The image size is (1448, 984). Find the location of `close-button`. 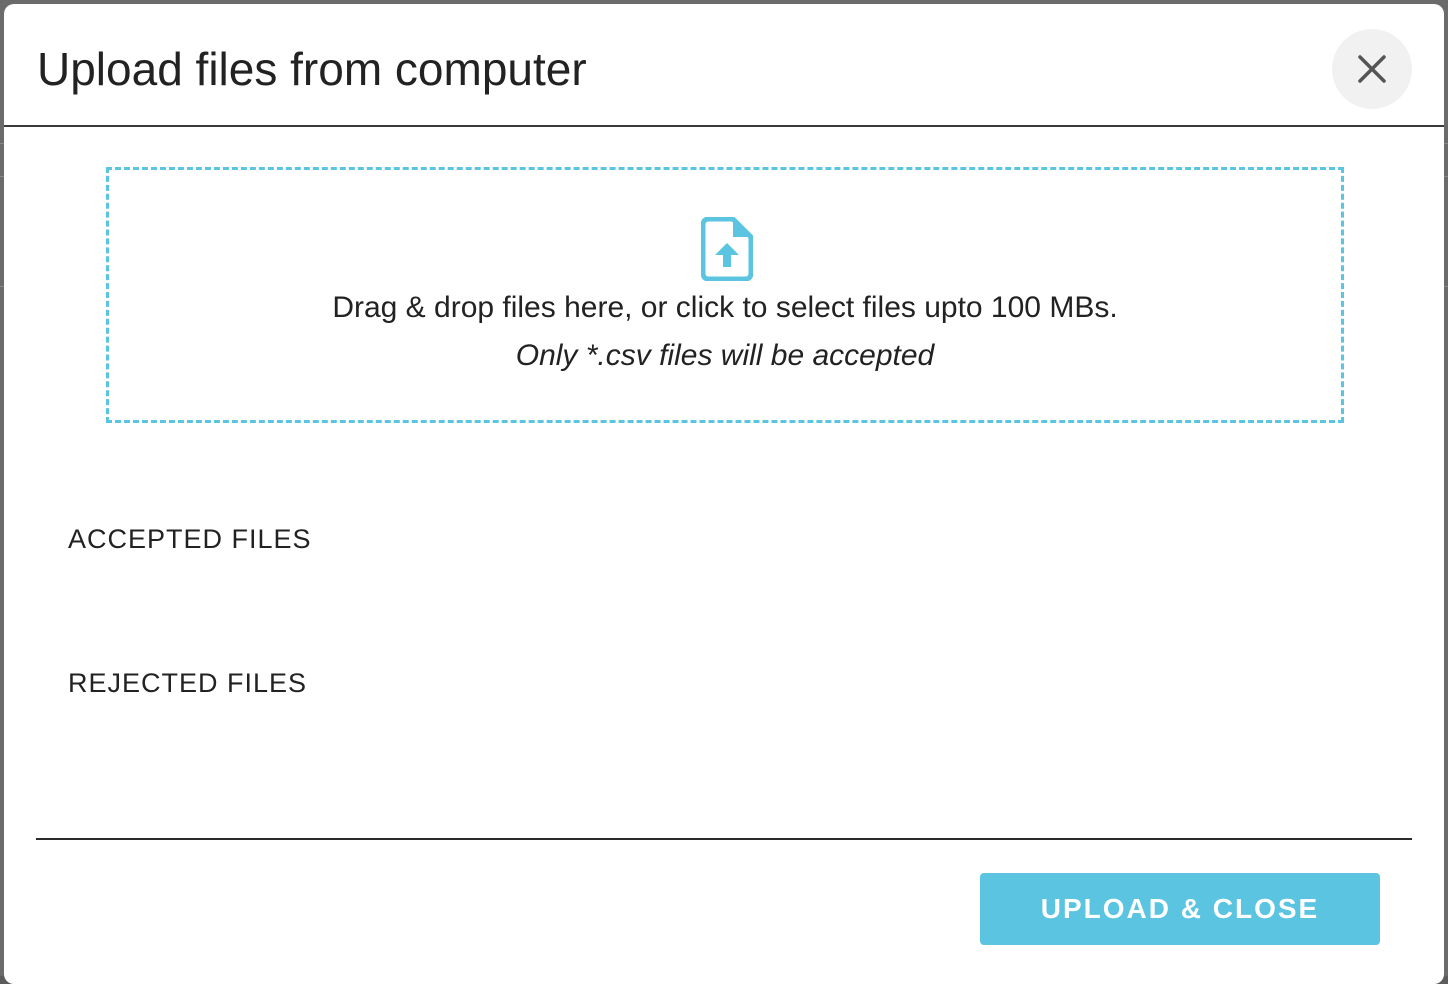

close-button is located at coordinates (1372, 69).